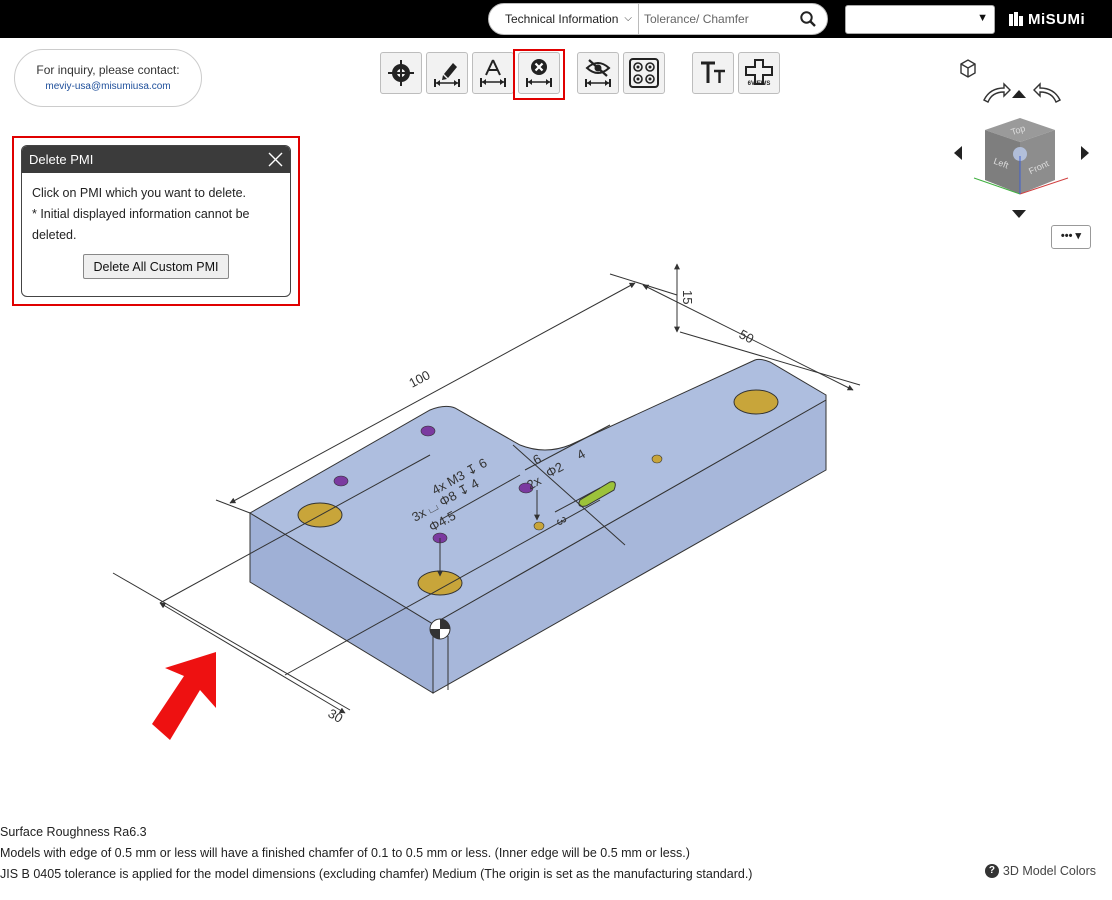 This screenshot has height=900, width=1112. Describe the element at coordinates (156, 159) in the screenshot. I see `panel-header: Delete PMI` at that location.